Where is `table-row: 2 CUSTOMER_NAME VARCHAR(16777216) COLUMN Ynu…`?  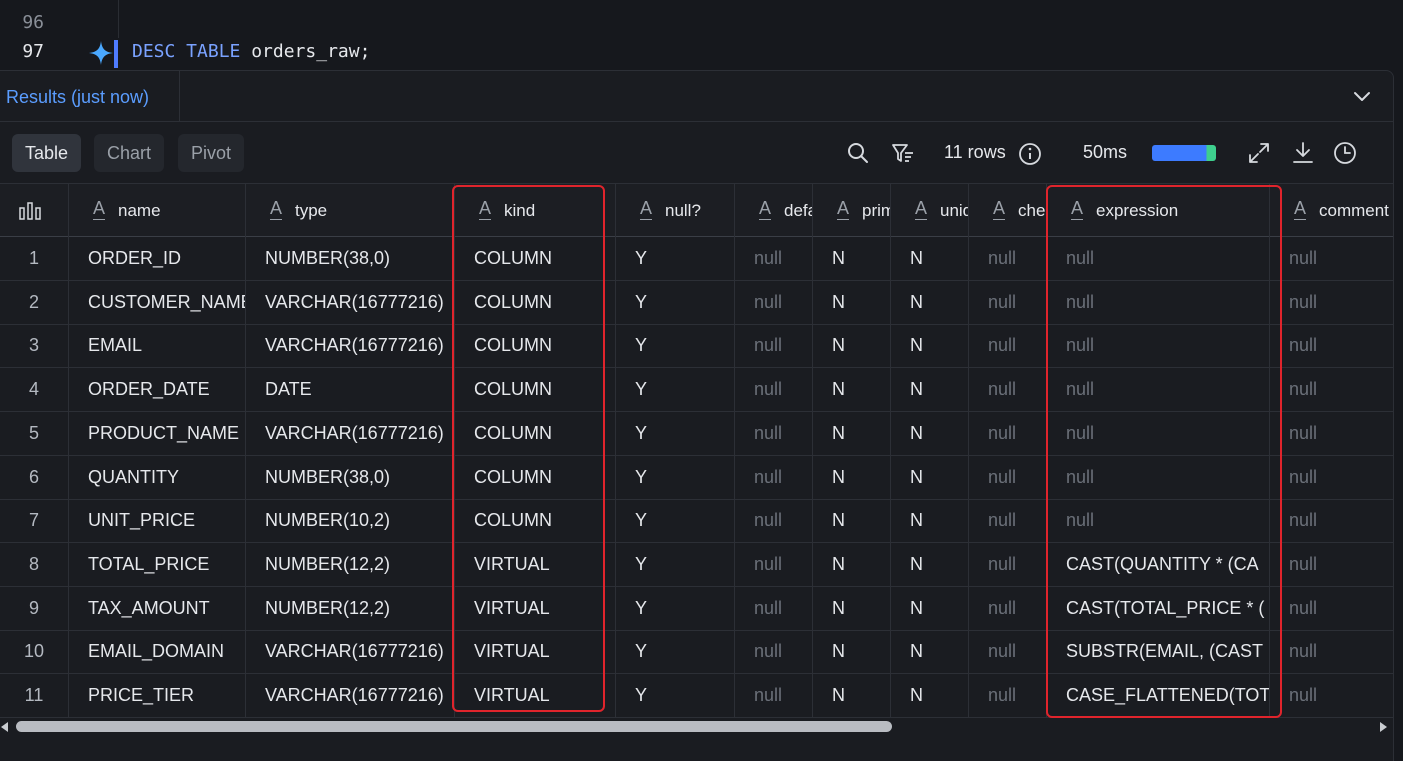 table-row: 2 CUSTOMER_NAME VARCHAR(16777216) COLUMN Ynu… is located at coordinates (696, 302).